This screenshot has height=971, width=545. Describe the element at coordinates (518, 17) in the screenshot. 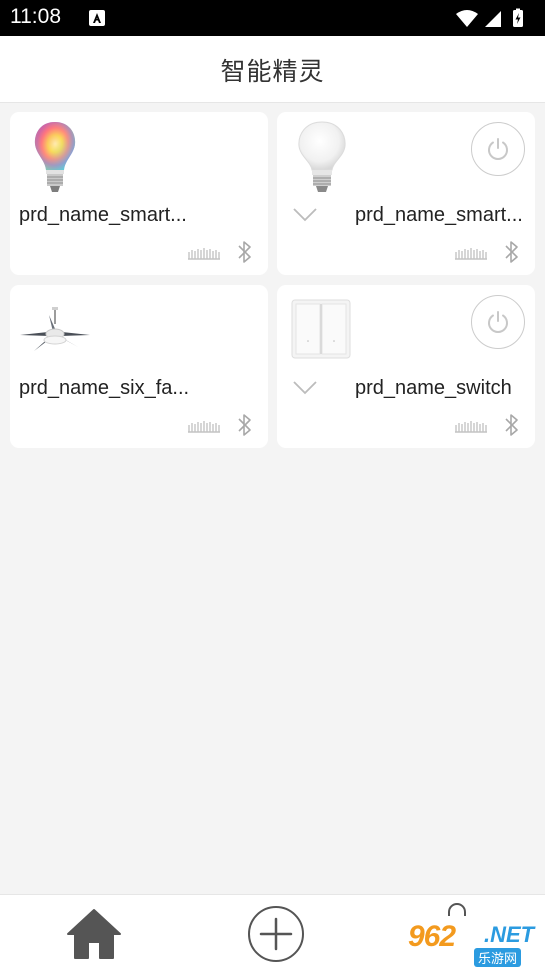

I see `battery-icon` at that location.